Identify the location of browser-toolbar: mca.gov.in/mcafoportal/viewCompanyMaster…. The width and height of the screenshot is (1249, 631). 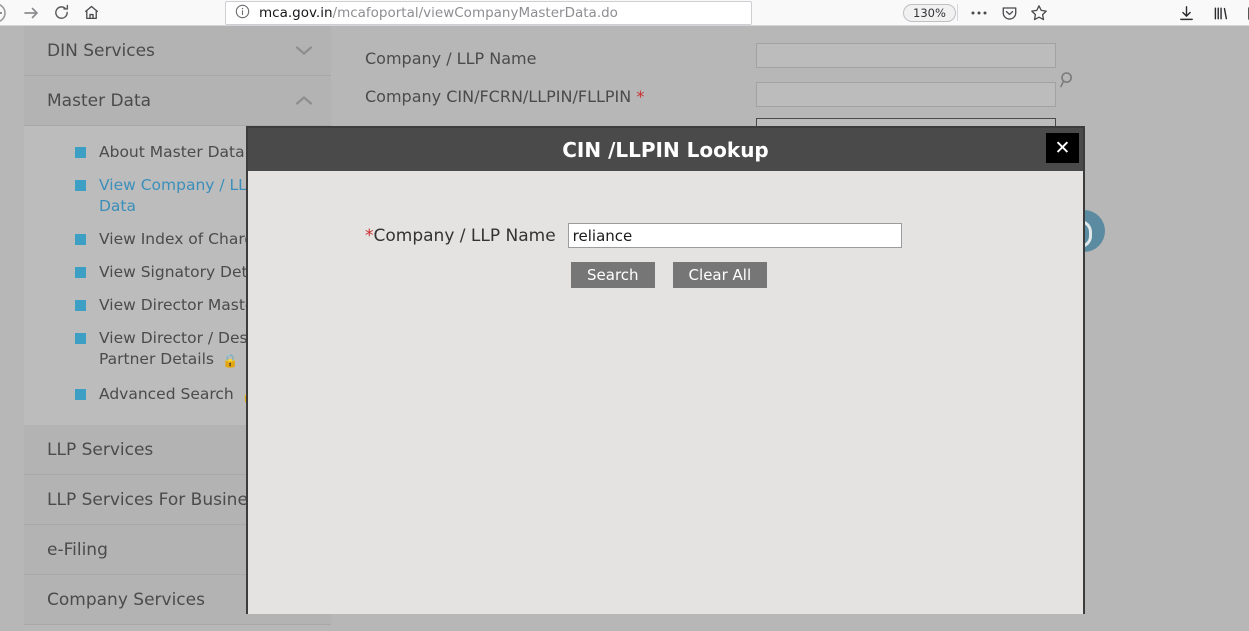
(624, 13).